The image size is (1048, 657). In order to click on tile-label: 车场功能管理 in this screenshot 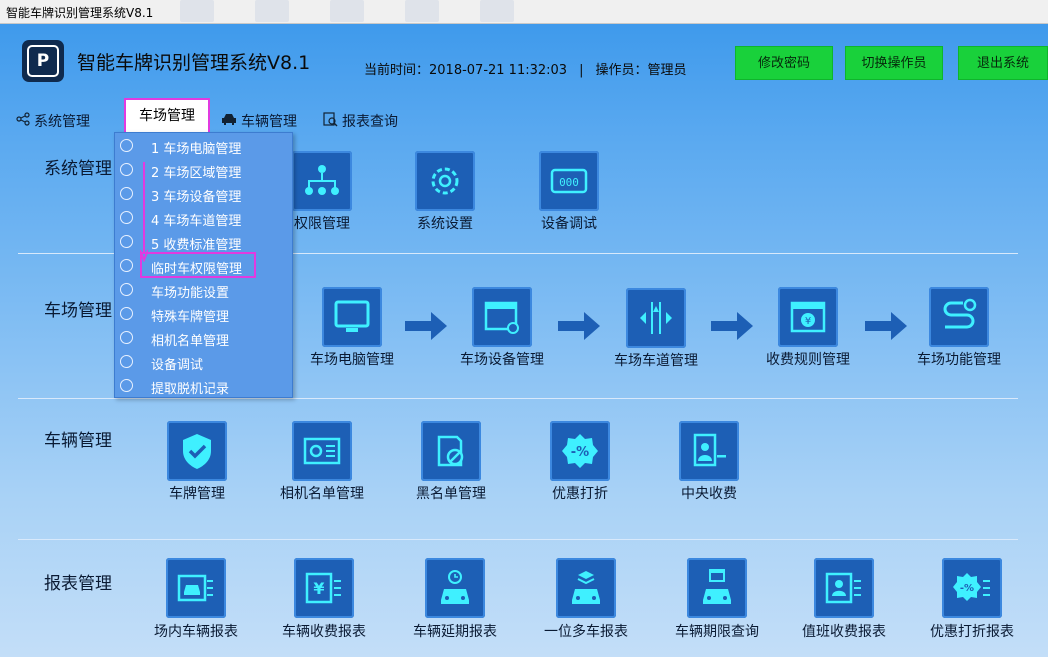, I will do `click(959, 360)`.